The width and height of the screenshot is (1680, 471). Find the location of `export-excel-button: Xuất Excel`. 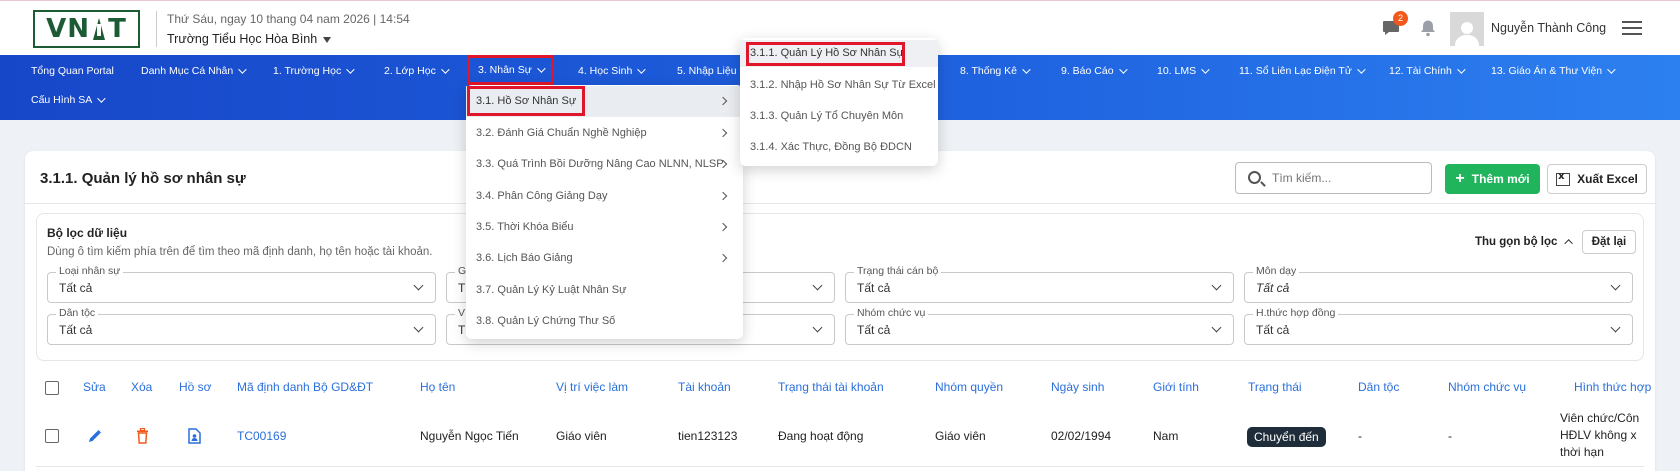

export-excel-button: Xuất Excel is located at coordinates (1597, 179).